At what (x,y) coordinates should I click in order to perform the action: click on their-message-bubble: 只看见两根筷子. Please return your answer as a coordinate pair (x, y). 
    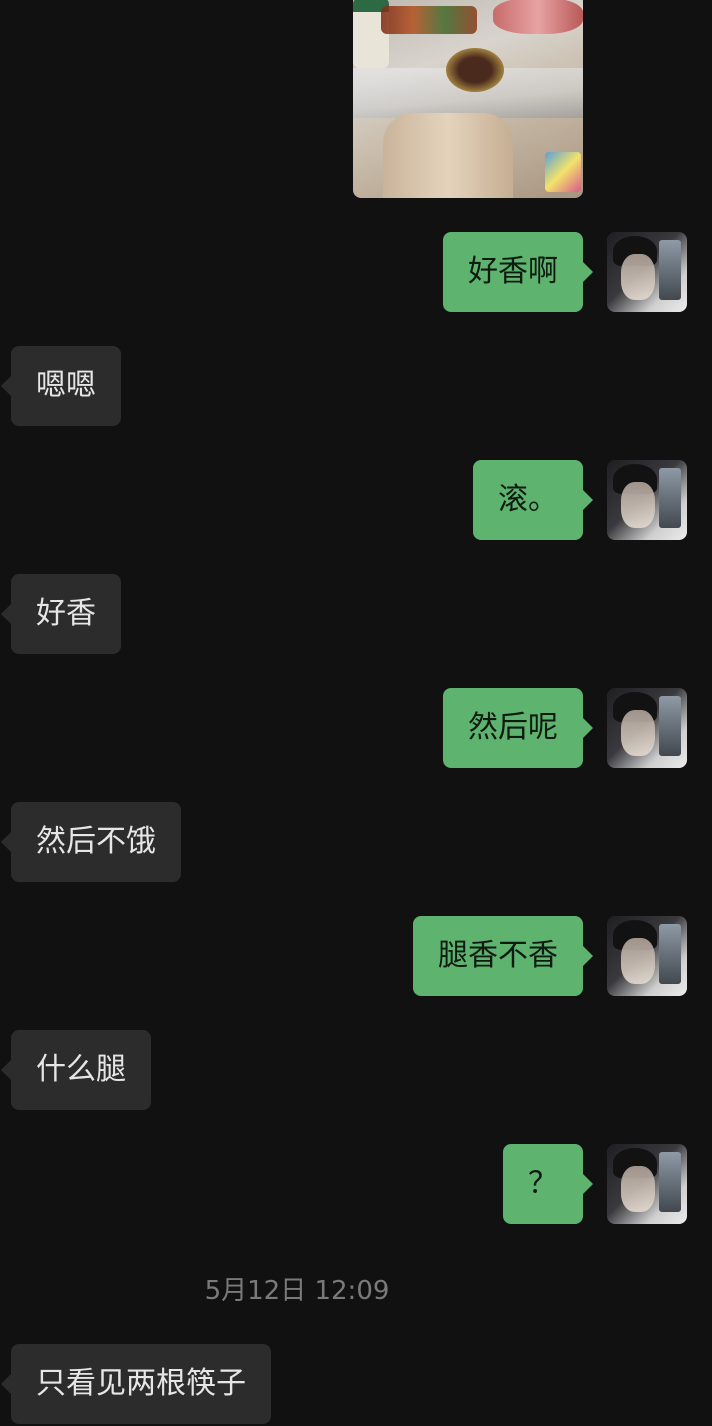
    Looking at the image, I should click on (136, 1384).